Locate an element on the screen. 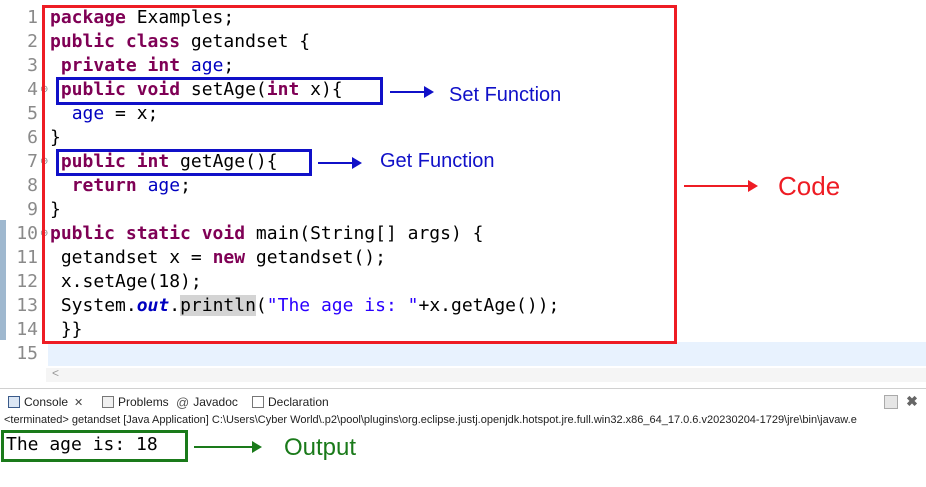 The height and width of the screenshot is (487, 926). line-number: 9 is located at coordinates (32, 209).